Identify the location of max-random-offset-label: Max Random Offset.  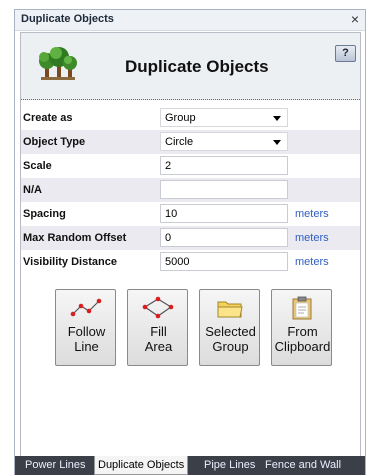
(75, 238).